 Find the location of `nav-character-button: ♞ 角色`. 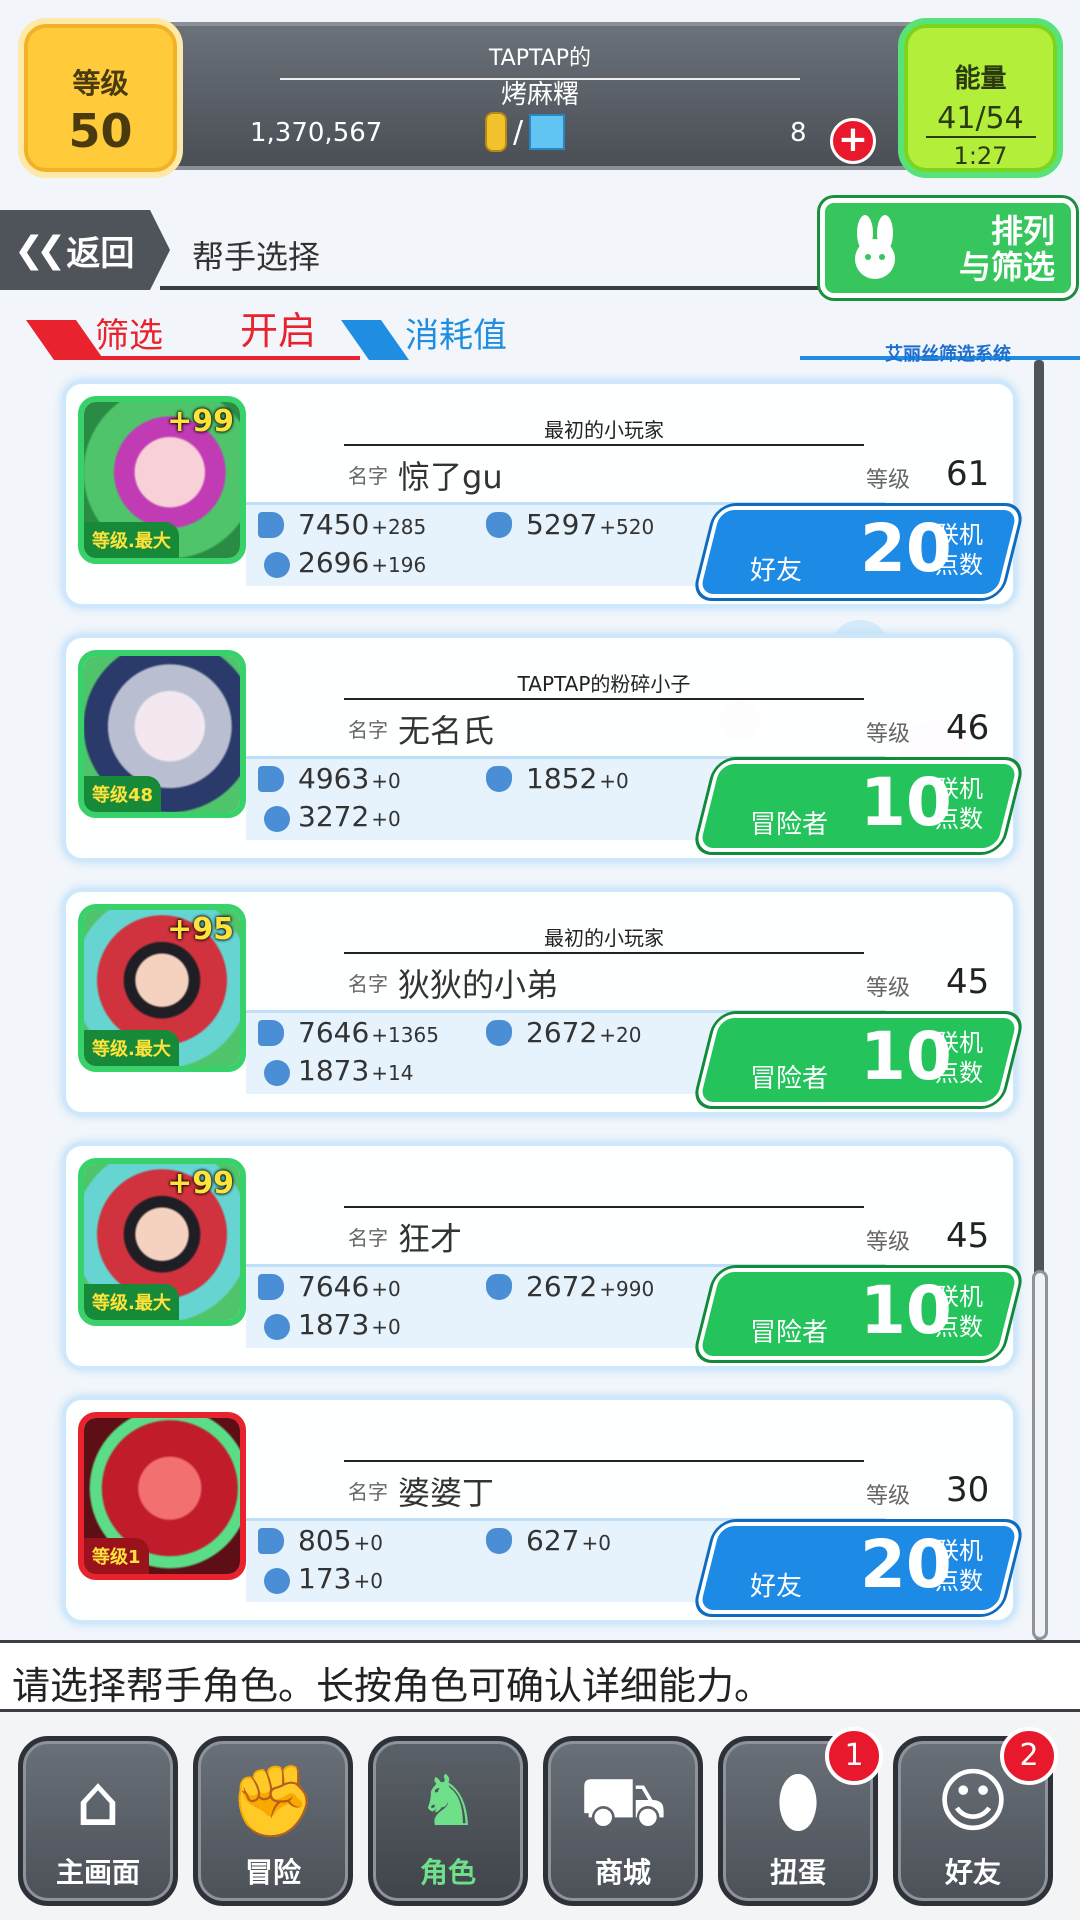

nav-character-button: ♞ 角色 is located at coordinates (448, 1821).